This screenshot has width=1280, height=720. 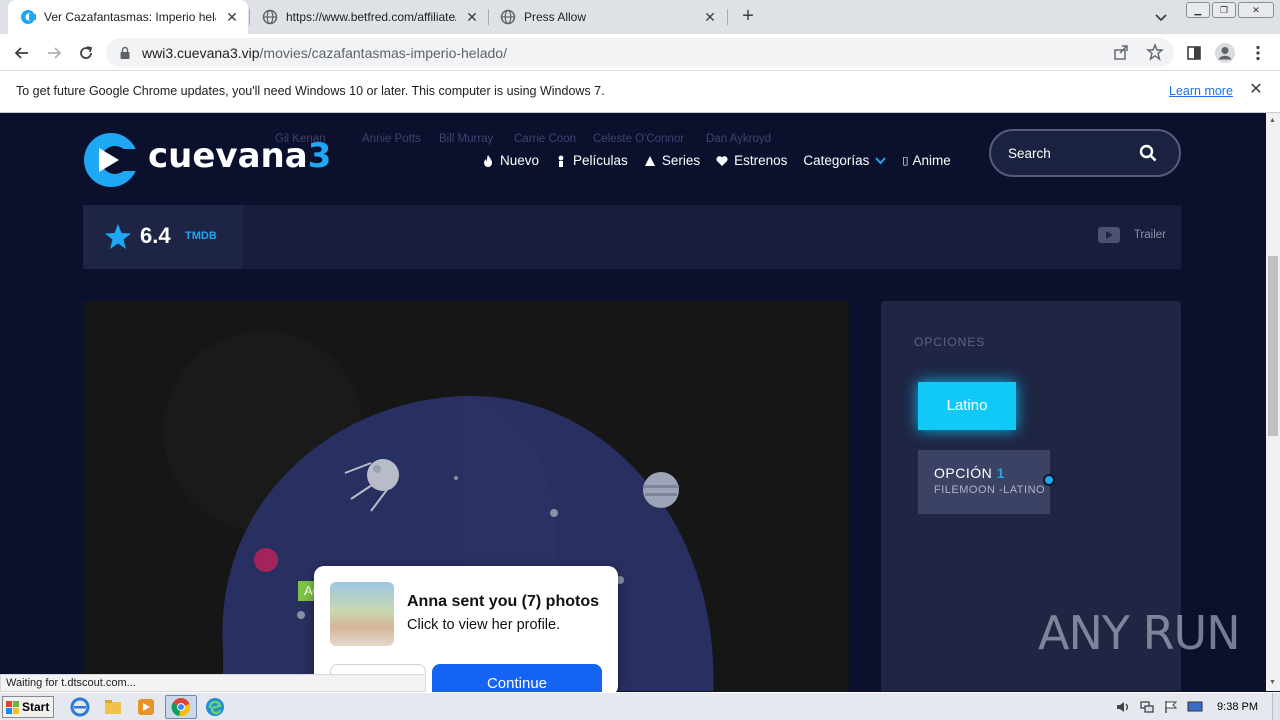 I want to click on active-dot-icon, so click(x=1049, y=480).